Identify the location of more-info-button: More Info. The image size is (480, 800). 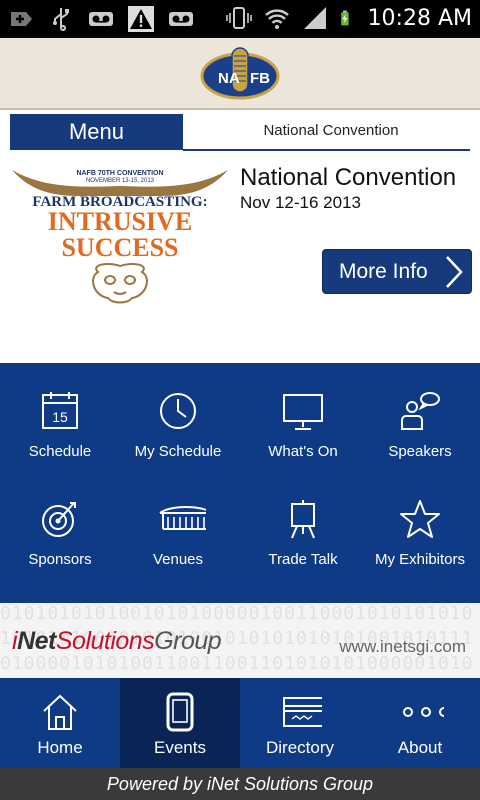
(397, 271).